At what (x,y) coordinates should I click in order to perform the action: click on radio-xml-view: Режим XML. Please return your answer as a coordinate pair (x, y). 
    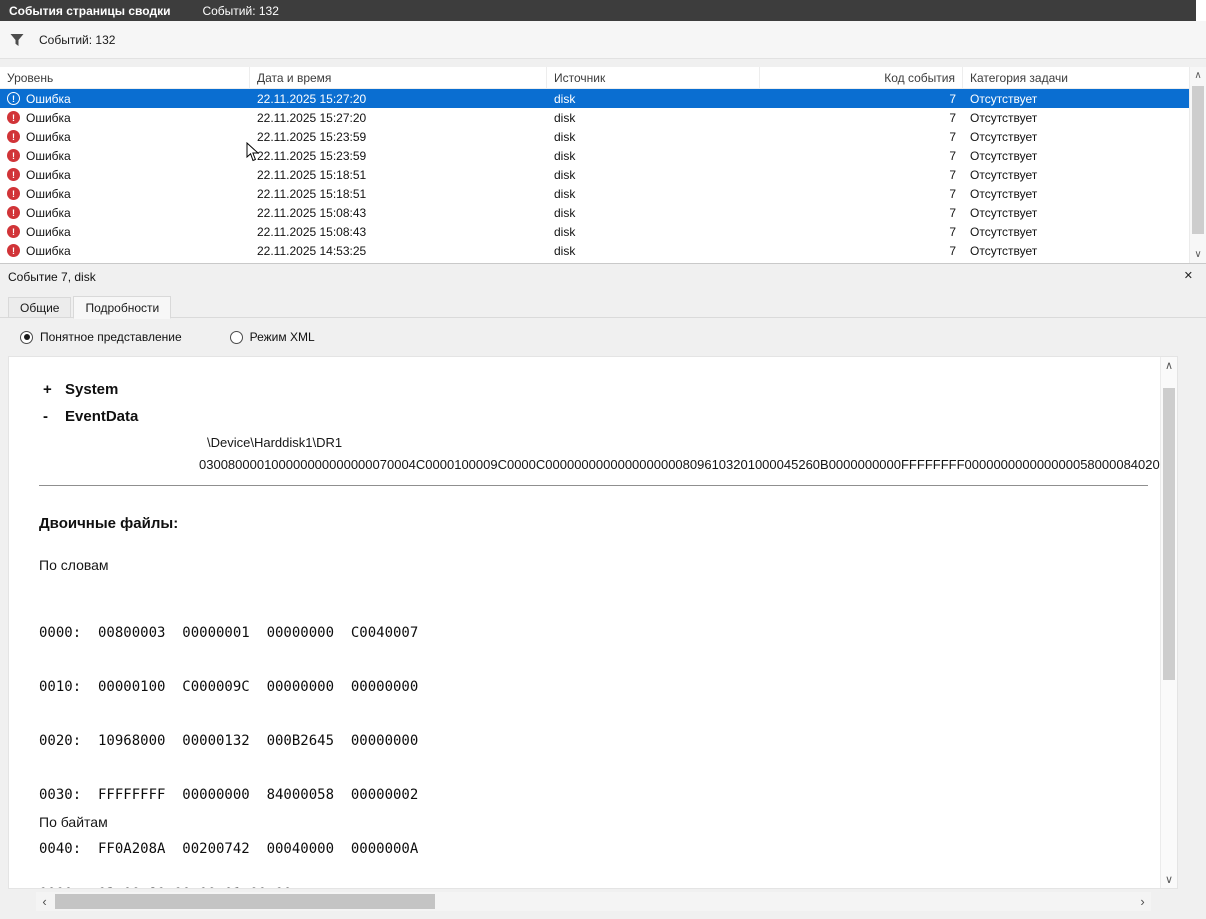
    Looking at the image, I should click on (272, 337).